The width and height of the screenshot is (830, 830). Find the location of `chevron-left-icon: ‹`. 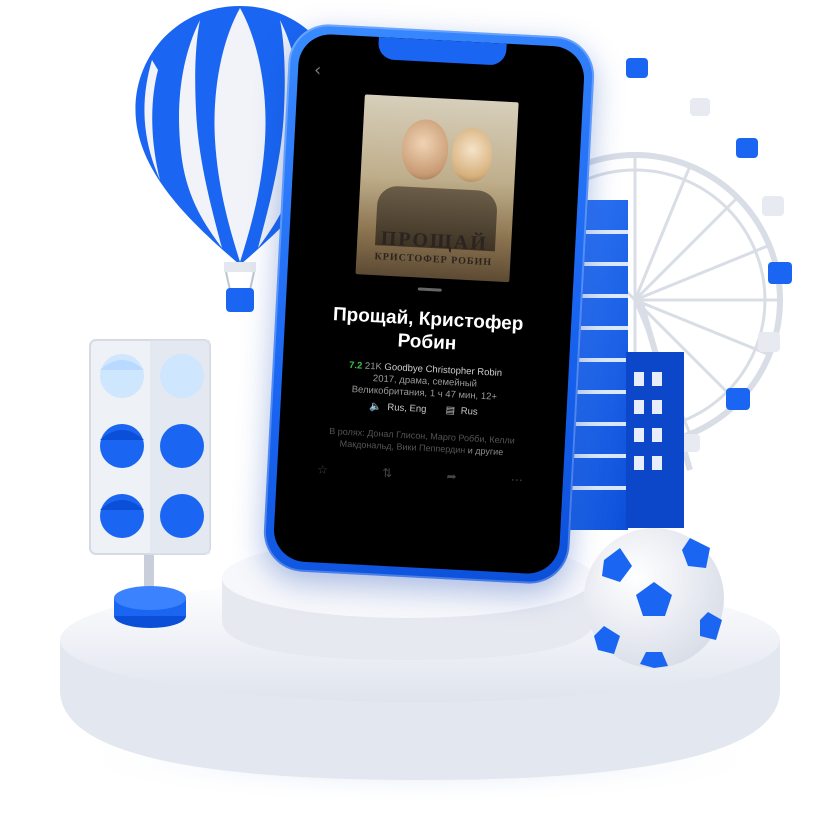

chevron-left-icon: ‹ is located at coordinates (318, 70).